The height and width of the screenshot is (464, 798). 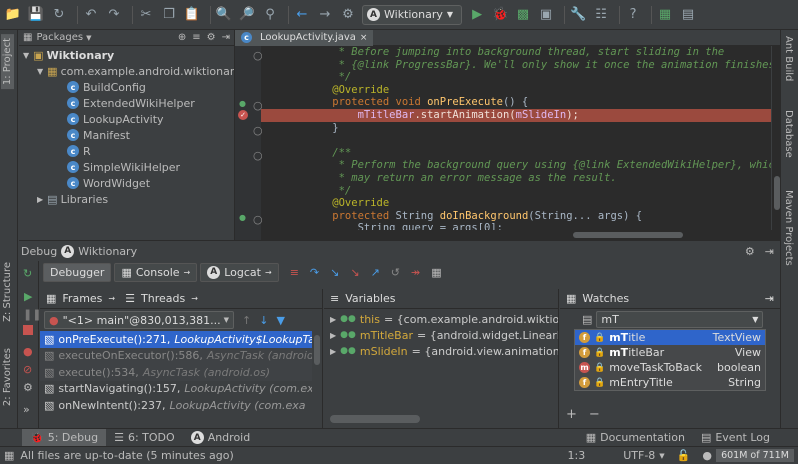 I want to click on tab-documentation: ▦ Documentation, so click(x=635, y=438).